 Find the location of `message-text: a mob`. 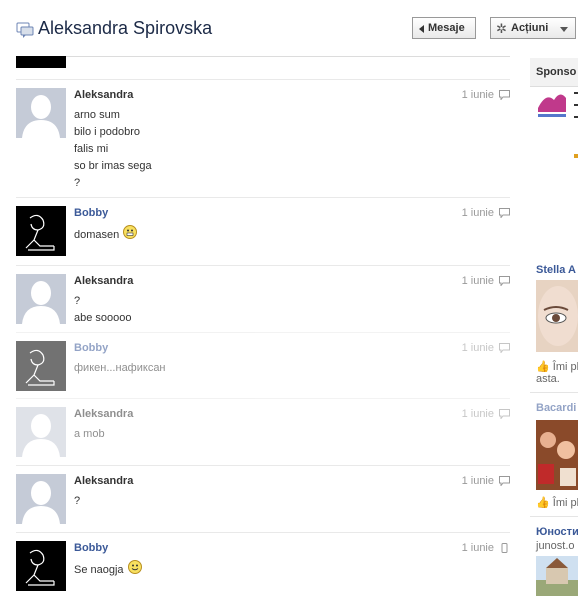

message-text: a mob is located at coordinates (89, 434).